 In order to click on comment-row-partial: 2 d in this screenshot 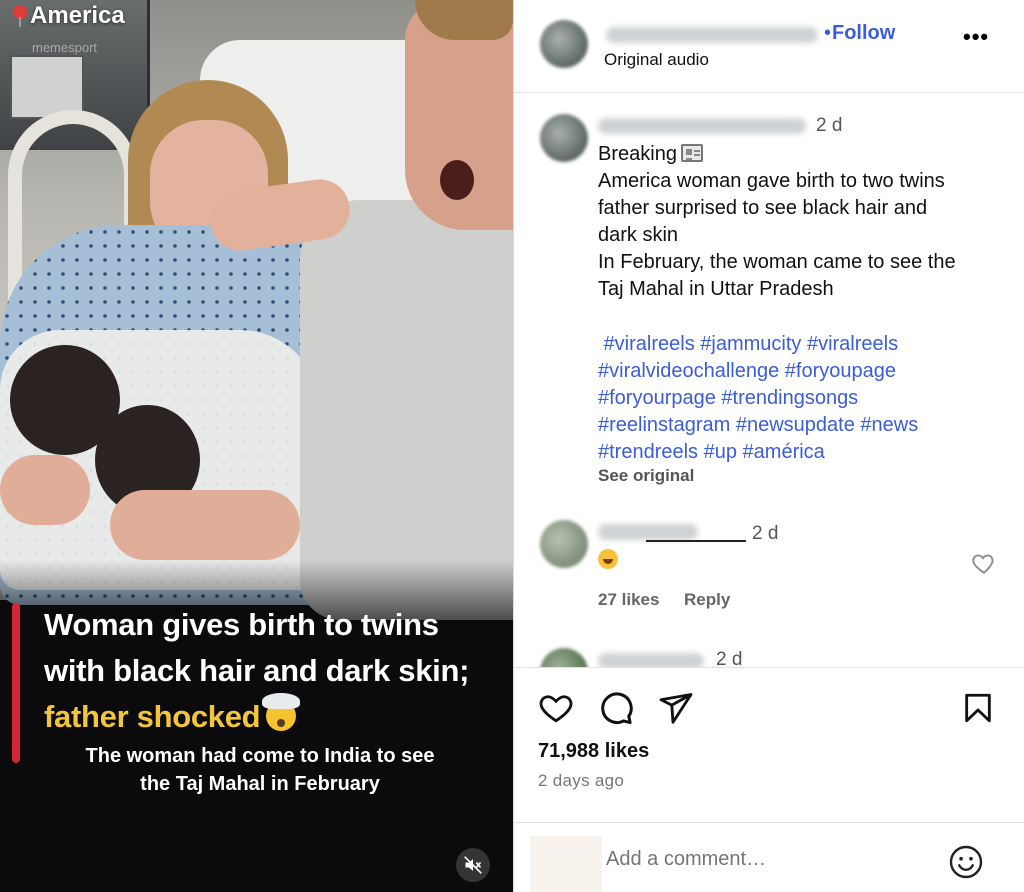, I will do `click(769, 653)`.